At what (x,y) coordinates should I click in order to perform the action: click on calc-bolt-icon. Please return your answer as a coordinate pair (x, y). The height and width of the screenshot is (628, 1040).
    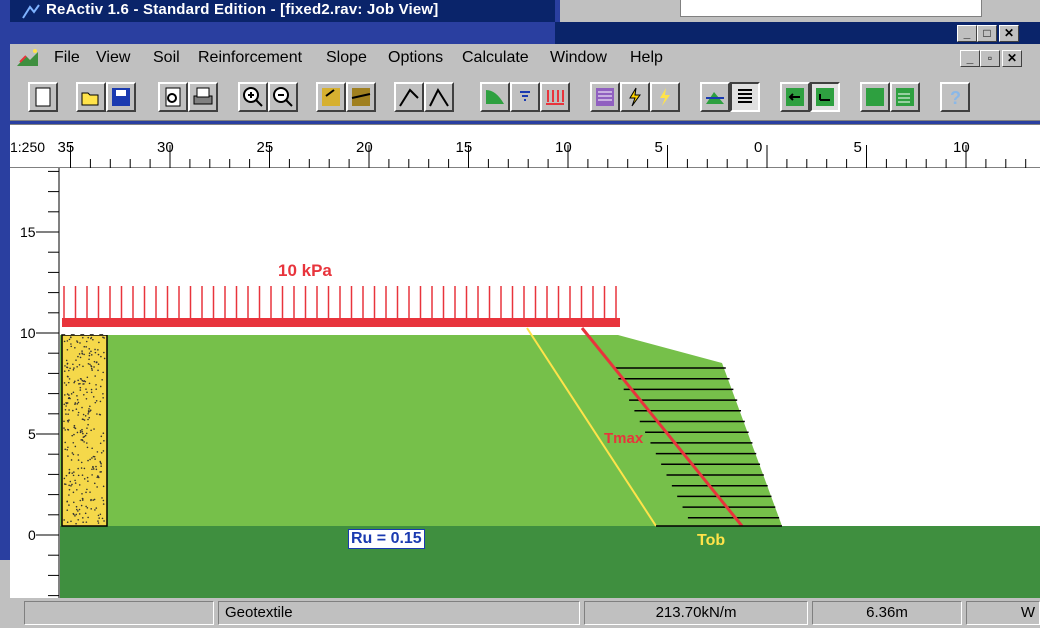
    Looking at the image, I should click on (635, 97).